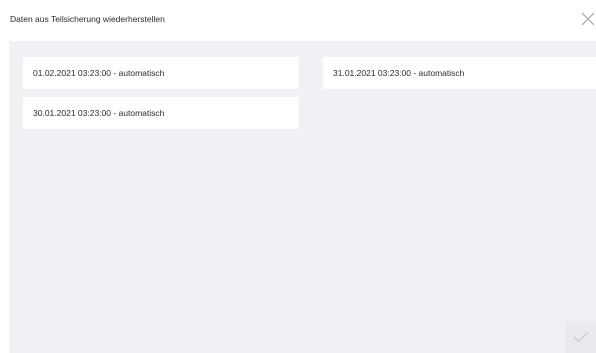 This screenshot has width=596, height=353. I want to click on backup-item: 30.01.2021 03:23:00 - automatisch, so click(161, 113).